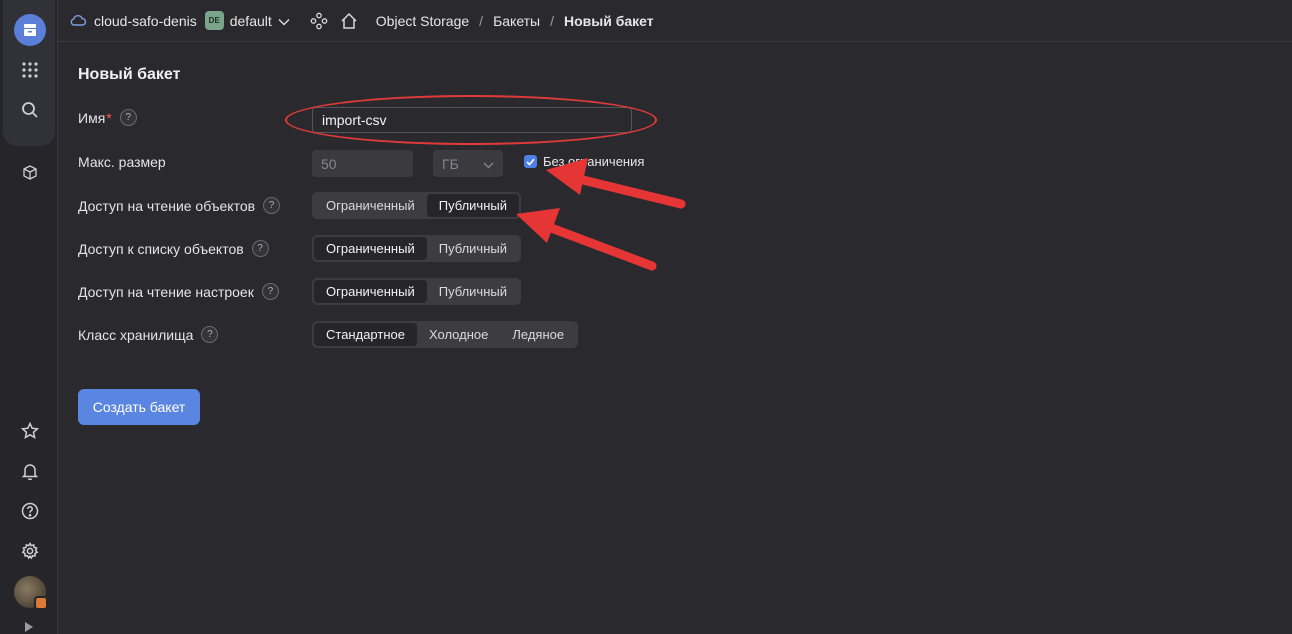 This screenshot has width=1292, height=634. I want to click on size-unit-select: ГБ, so click(468, 163).